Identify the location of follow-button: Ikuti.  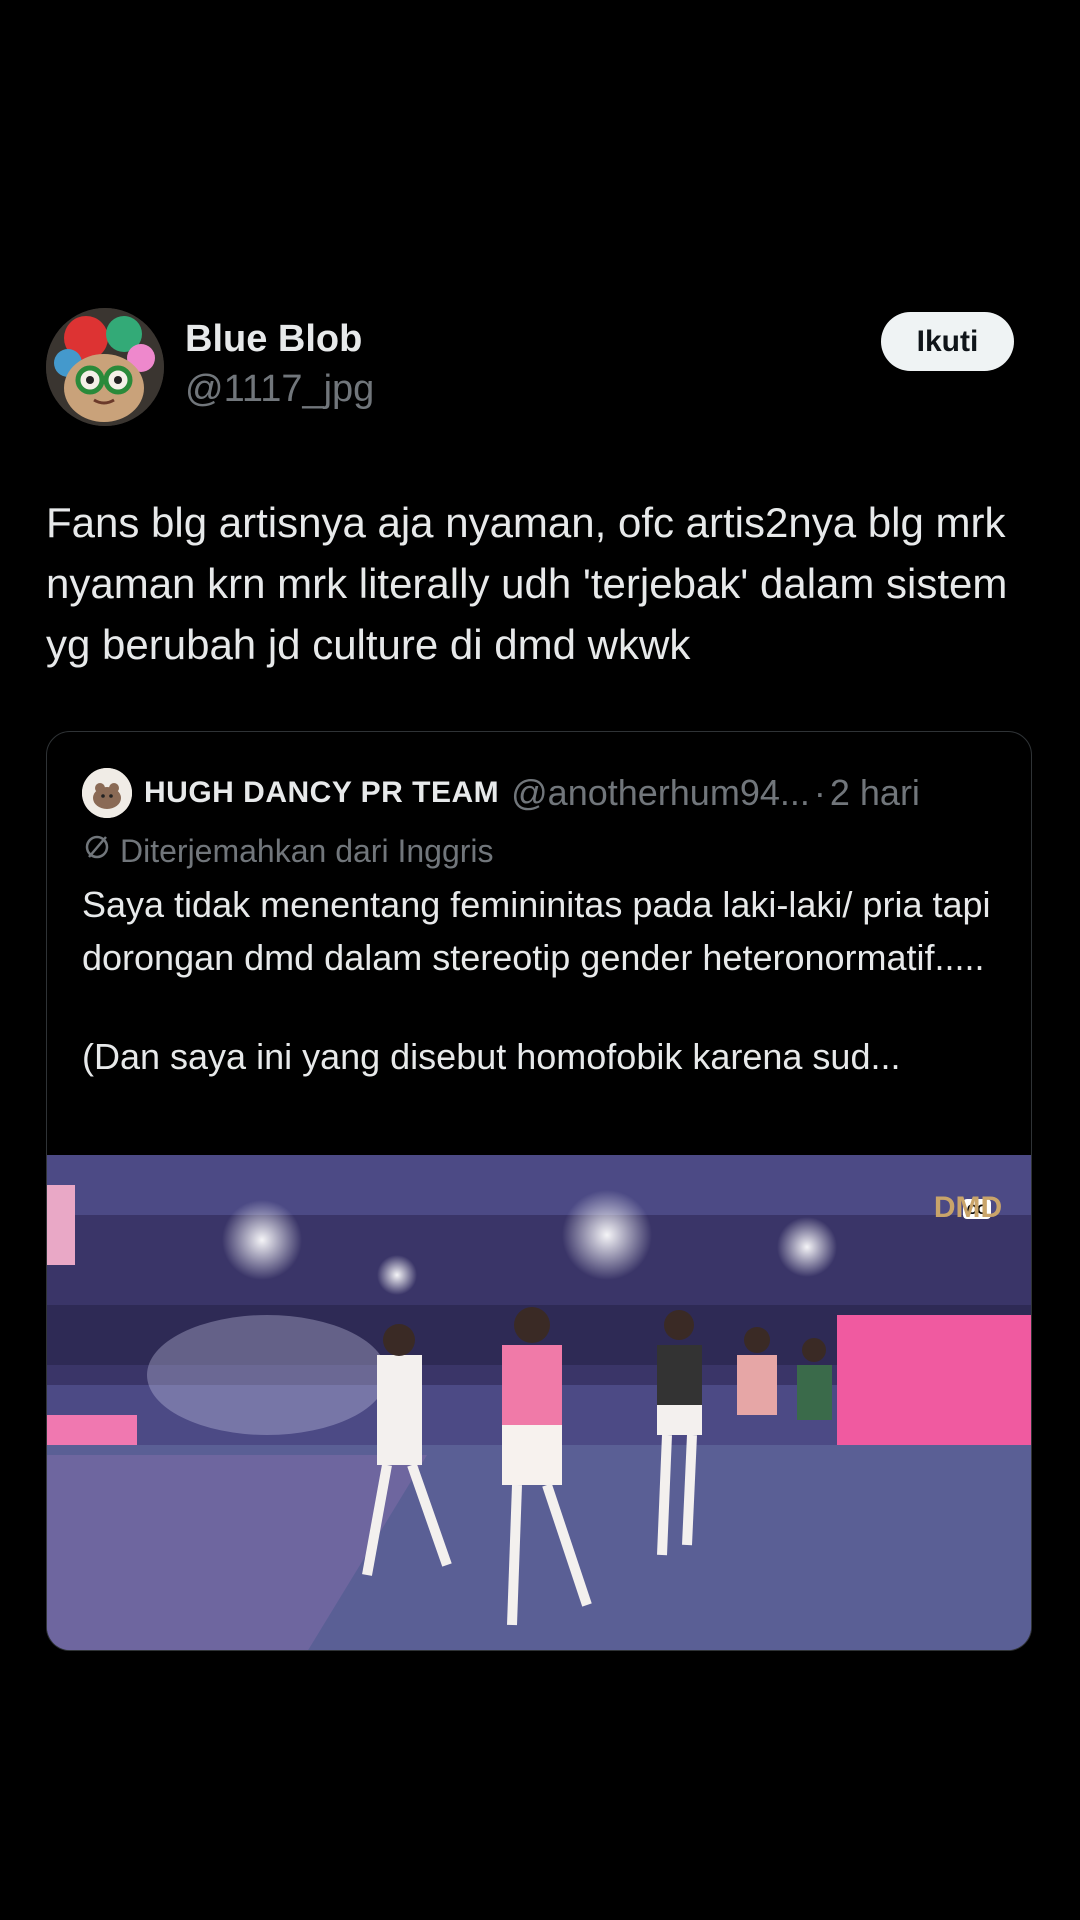
(947, 341).